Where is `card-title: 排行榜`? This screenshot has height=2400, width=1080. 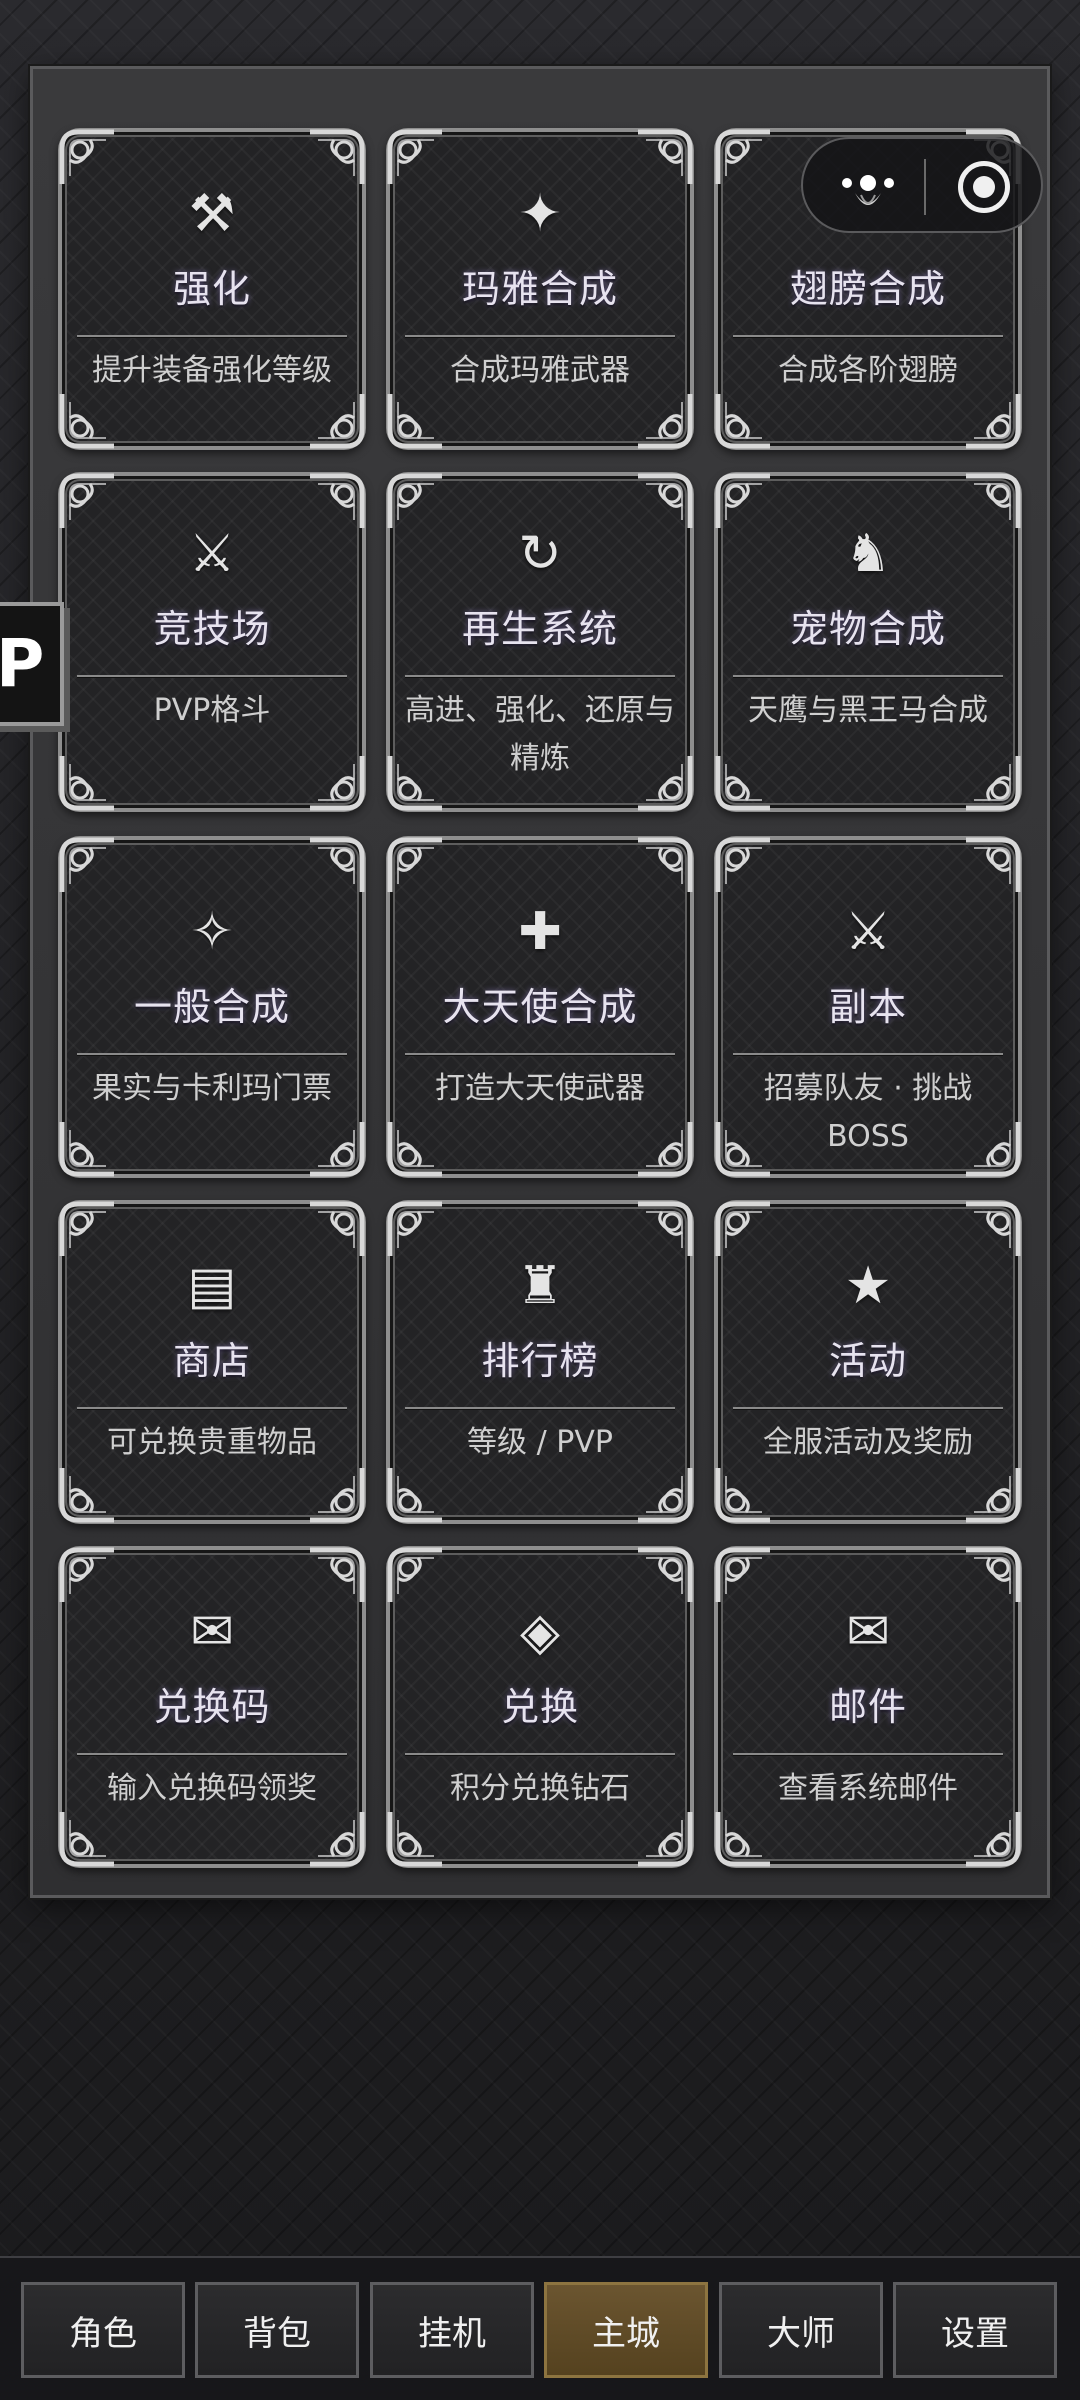
card-title: 排行榜 is located at coordinates (540, 1361).